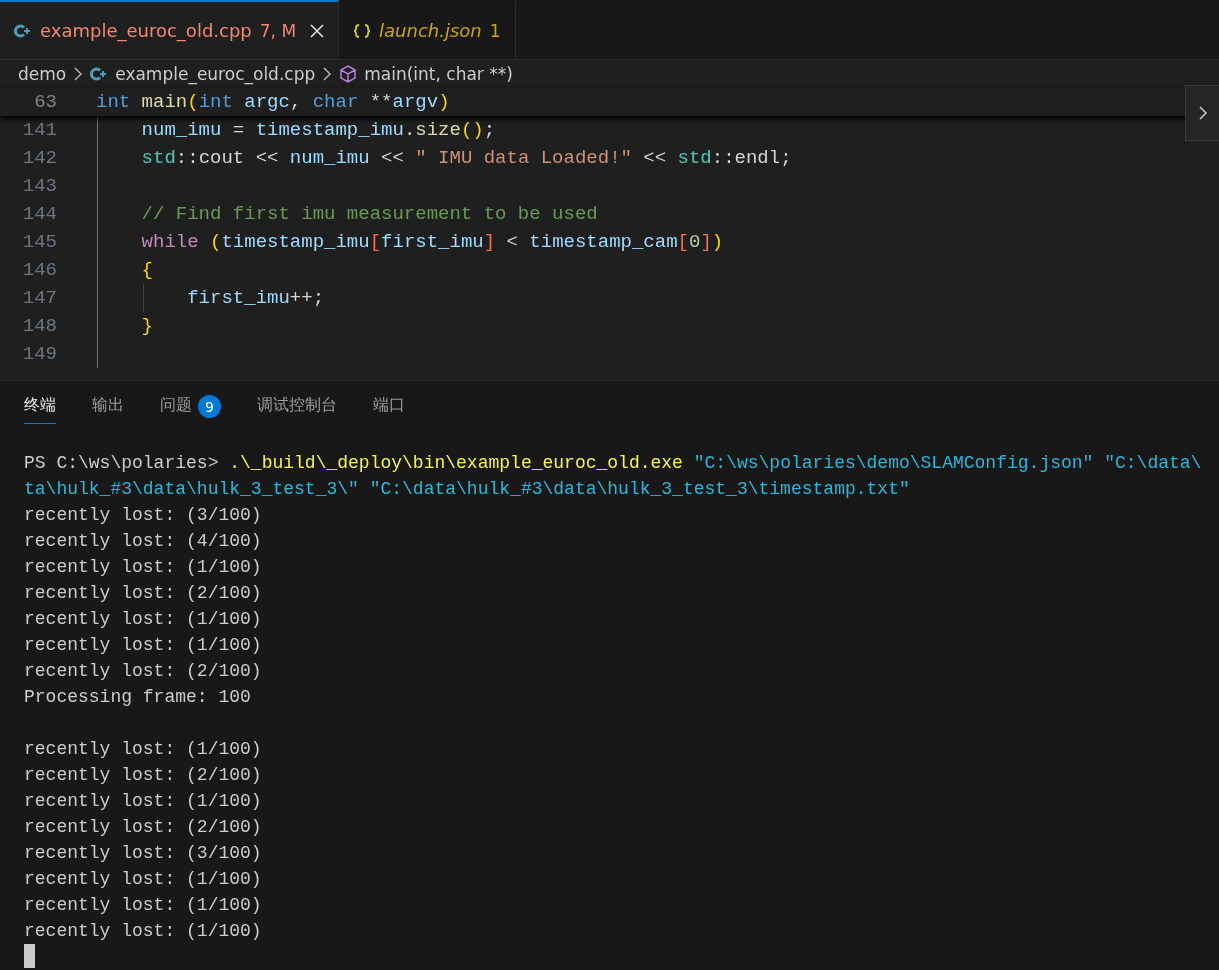 The image size is (1219, 970). I want to click on terminal-cursor, so click(29, 956).